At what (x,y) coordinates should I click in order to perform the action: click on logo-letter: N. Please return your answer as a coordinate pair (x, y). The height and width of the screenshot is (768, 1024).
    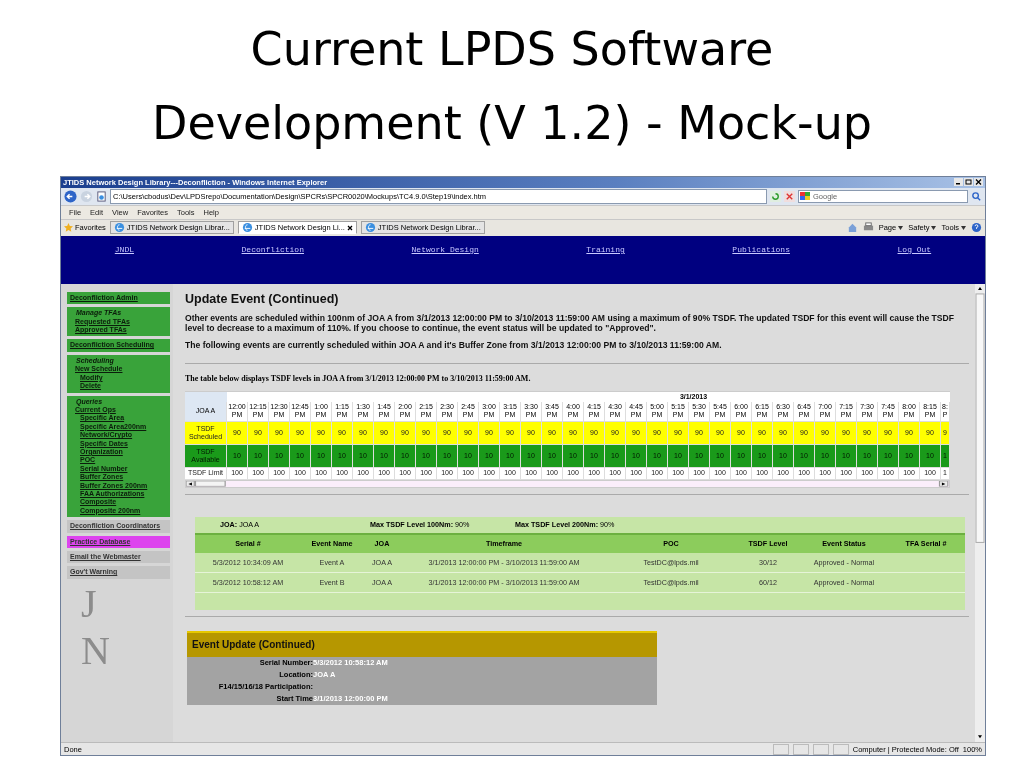
    Looking at the image, I should click on (95, 650).